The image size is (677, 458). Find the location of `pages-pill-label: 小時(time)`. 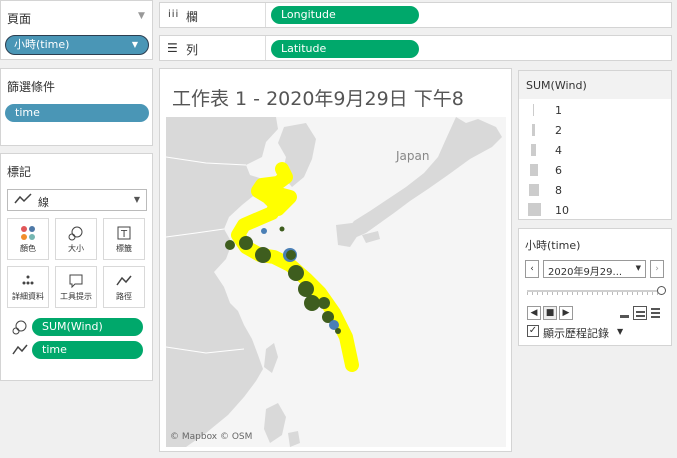

pages-pill-label: 小時(time) is located at coordinates (42, 44).